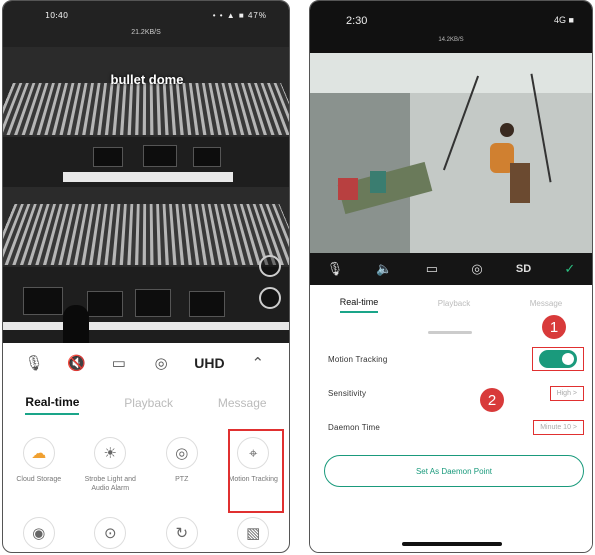 Image resolution: width=595 pixels, height=555 pixels. I want to click on video-toolbar: 🎙 🔇 ▭ ◎ UHD ⌃, so click(146, 363).